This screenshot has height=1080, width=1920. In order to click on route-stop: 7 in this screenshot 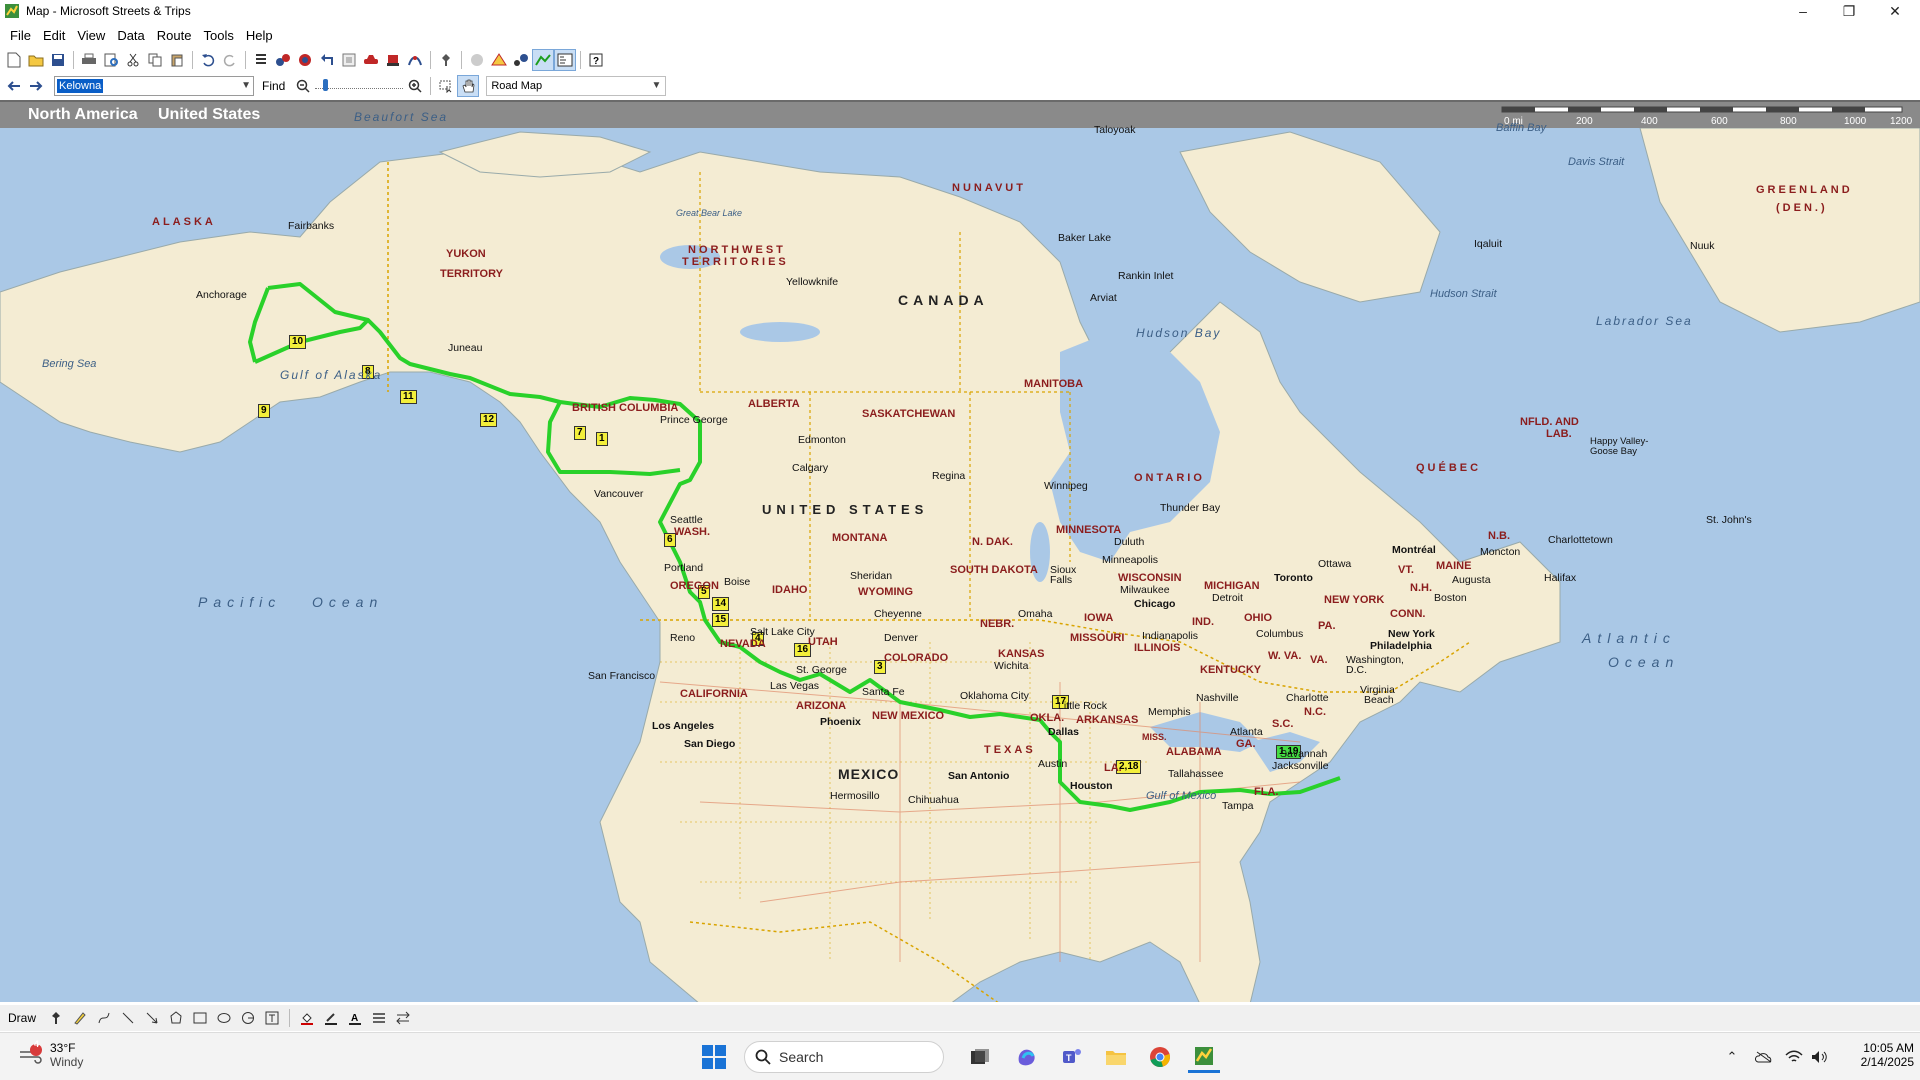, I will do `click(580, 433)`.